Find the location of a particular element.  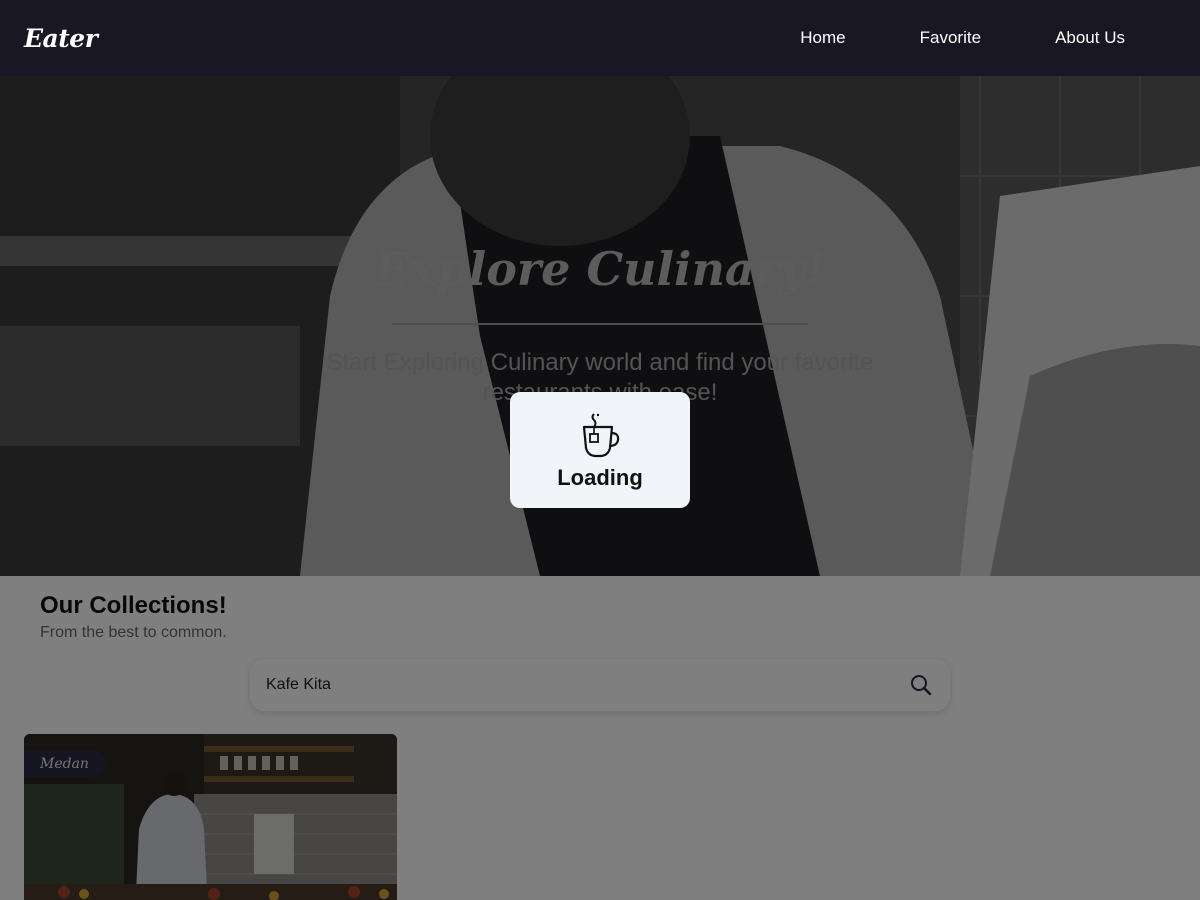

app-logo: Eater is located at coordinates (61, 38).